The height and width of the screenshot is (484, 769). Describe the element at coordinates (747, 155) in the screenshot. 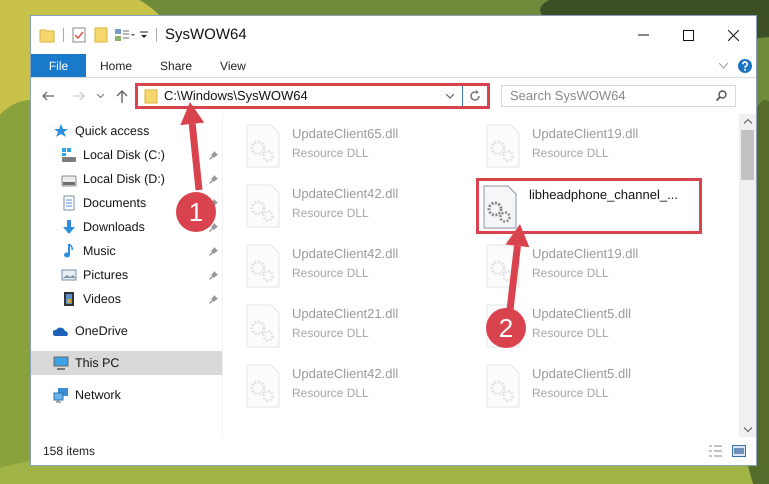

I see `scrollbar-thumb` at that location.